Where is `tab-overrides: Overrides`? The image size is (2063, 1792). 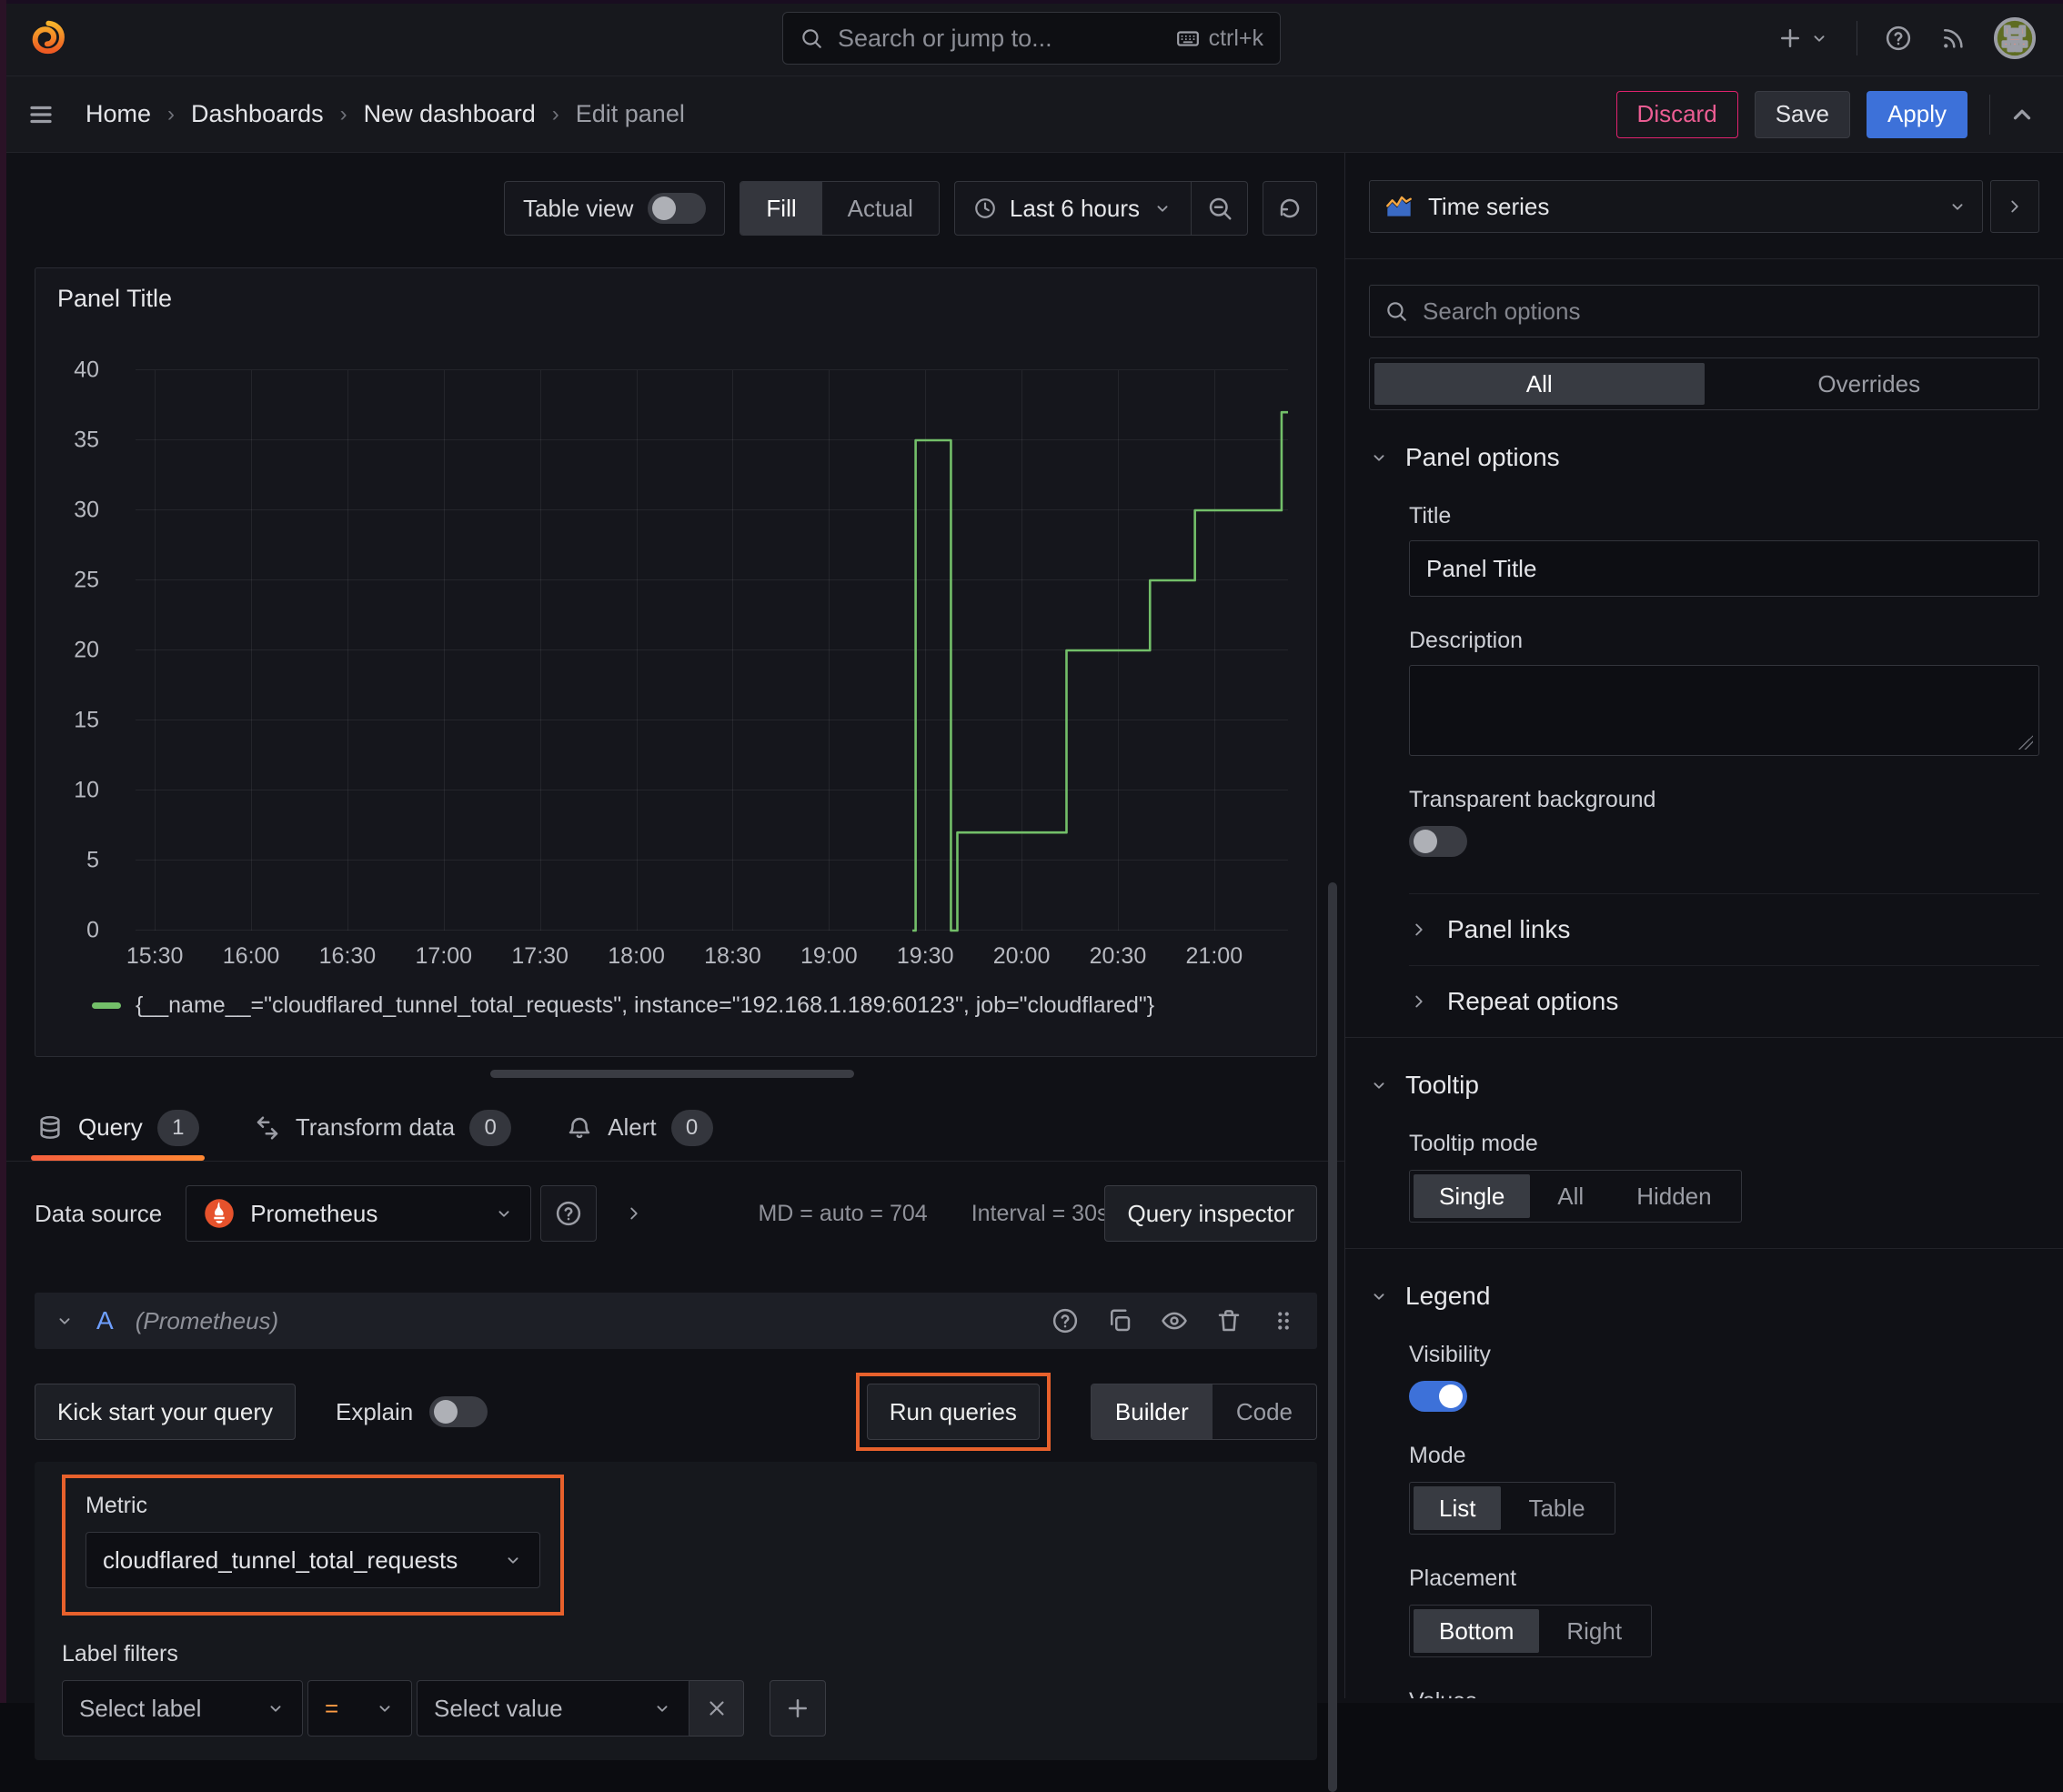 tab-overrides: Overrides is located at coordinates (1870, 384).